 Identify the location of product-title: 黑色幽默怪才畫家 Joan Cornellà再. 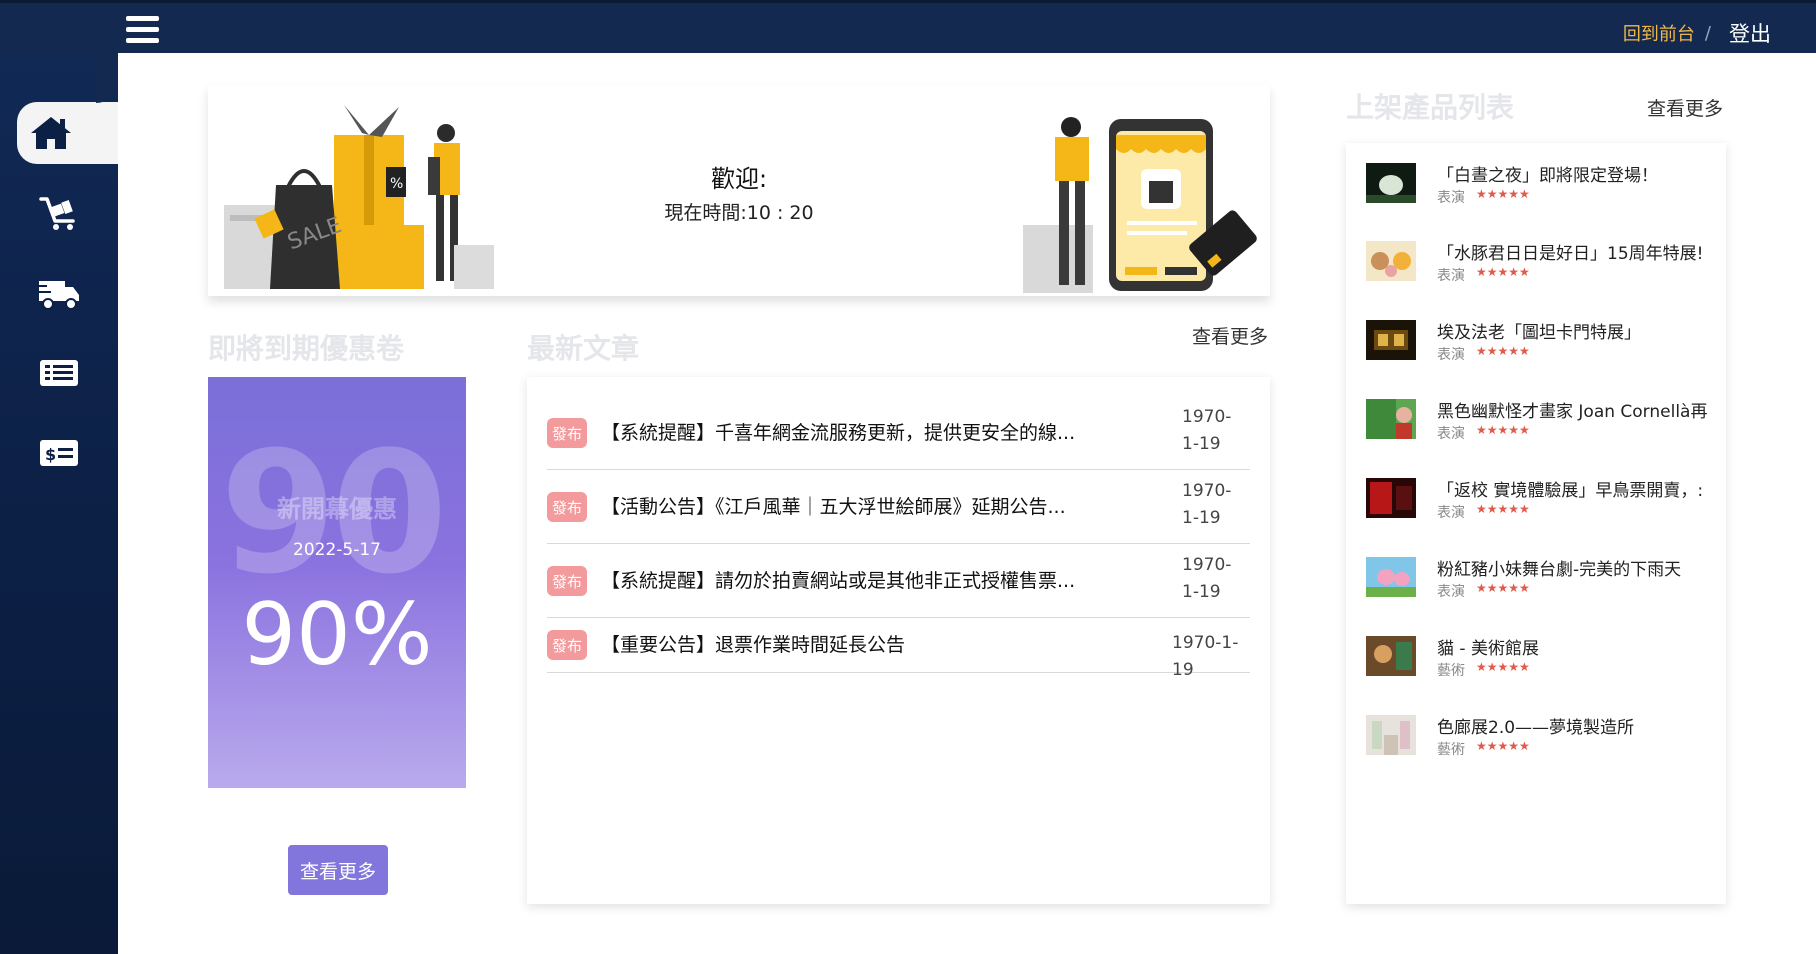
(1572, 412).